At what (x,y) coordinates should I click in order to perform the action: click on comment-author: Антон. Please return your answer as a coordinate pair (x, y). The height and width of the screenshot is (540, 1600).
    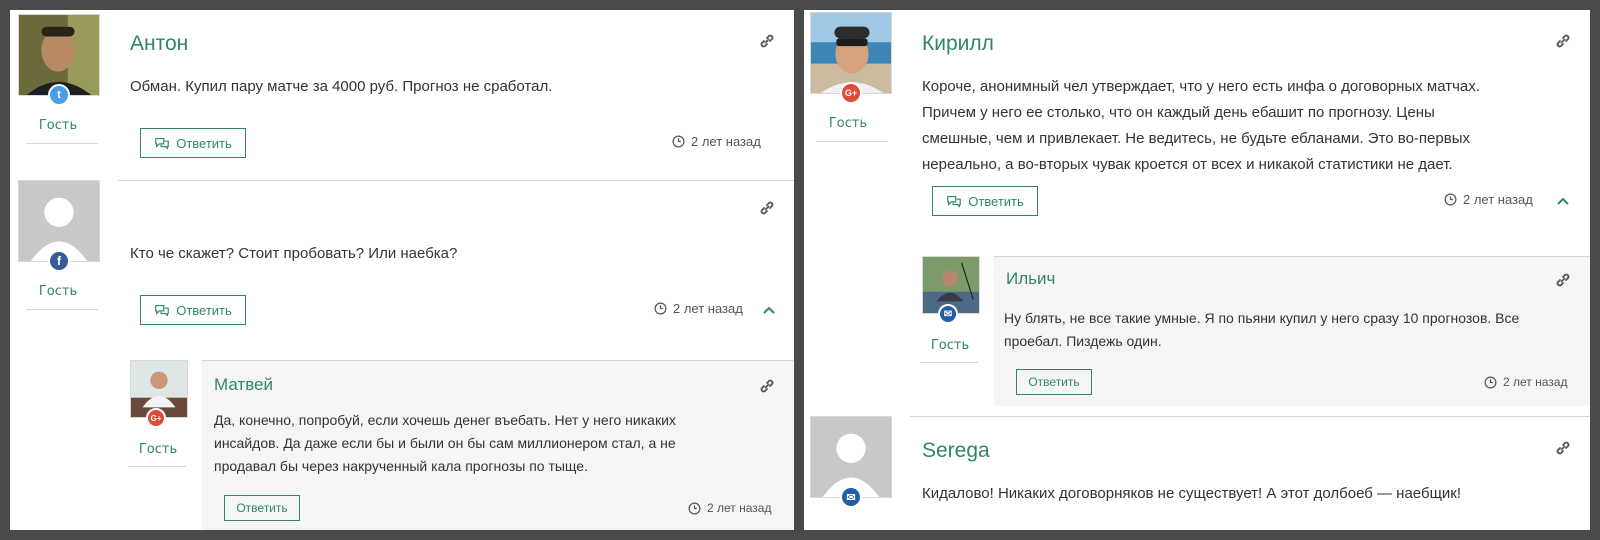
    Looking at the image, I should click on (159, 44).